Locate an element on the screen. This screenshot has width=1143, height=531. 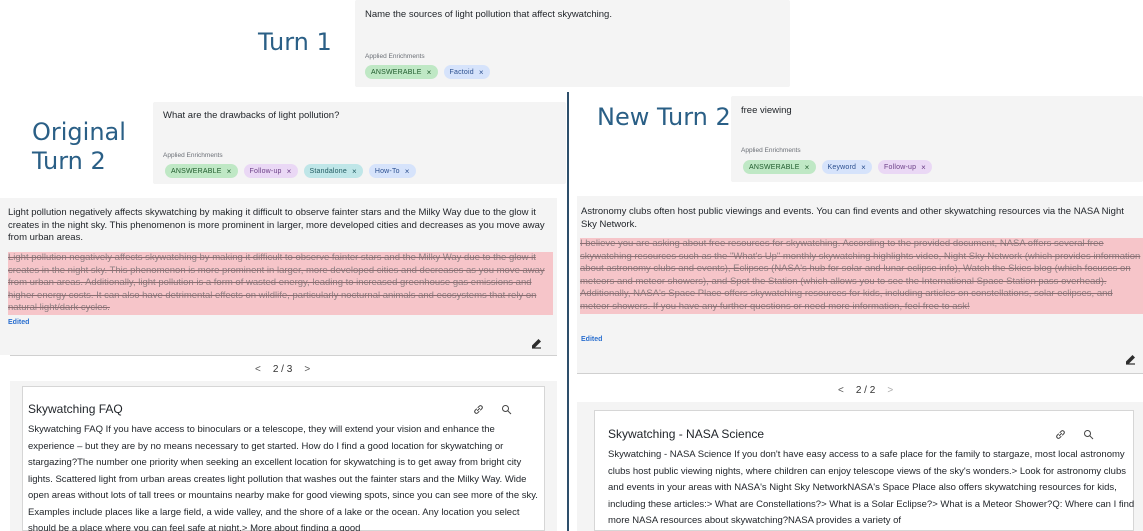
turn1-enrichments-title: Applied Enrichments is located at coordinates (395, 56).